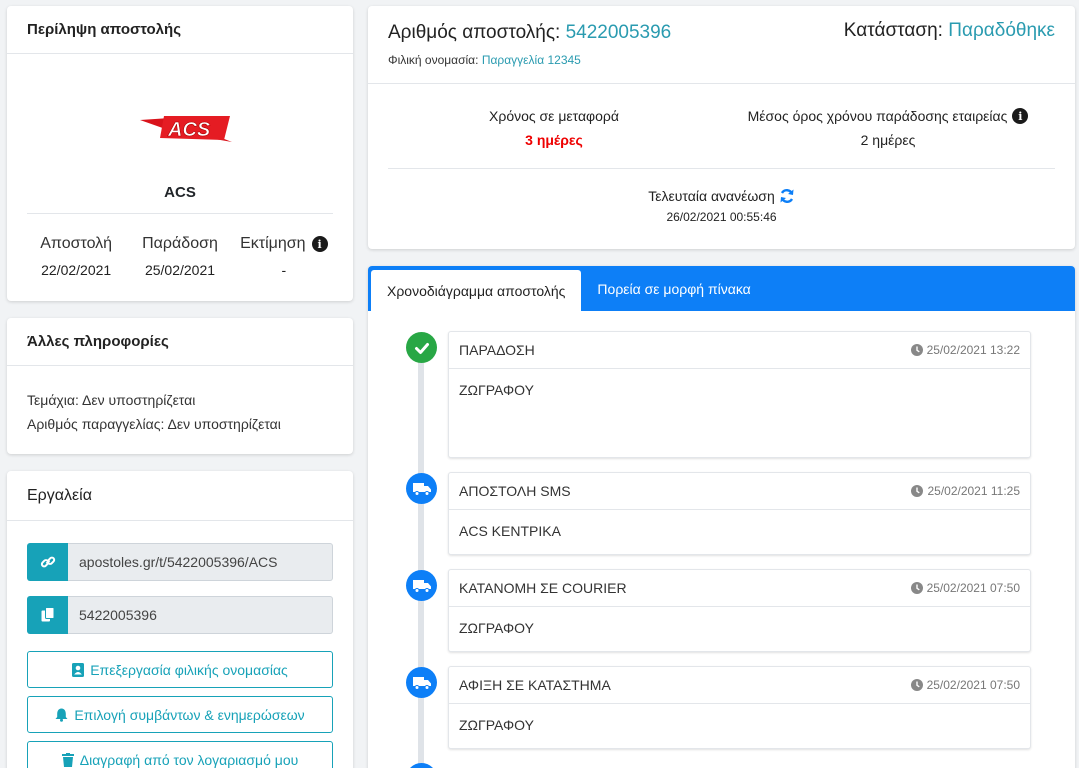 The image size is (1079, 768). What do you see at coordinates (787, 196) in the screenshot?
I see `refresh-icon` at bounding box center [787, 196].